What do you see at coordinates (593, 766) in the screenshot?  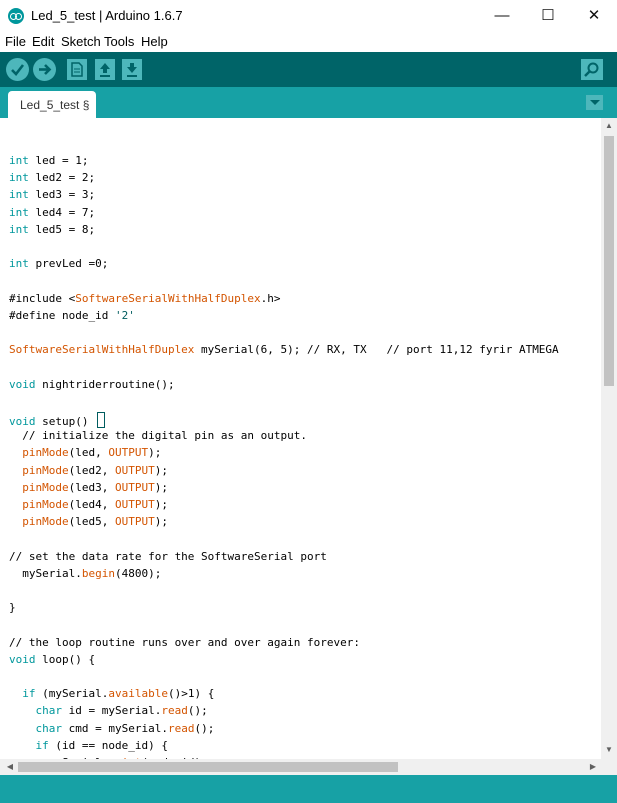 I see `scroll-right-icon: ▶` at bounding box center [593, 766].